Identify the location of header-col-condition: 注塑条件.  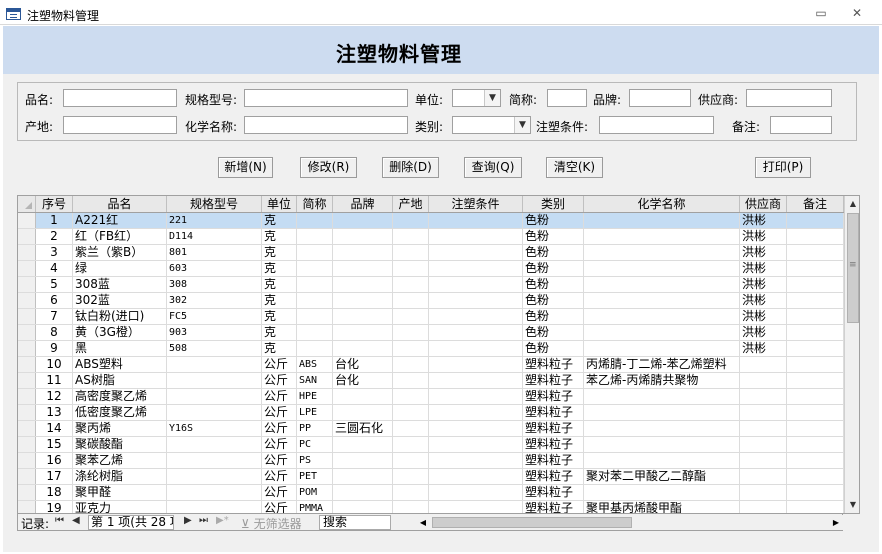
(476, 204).